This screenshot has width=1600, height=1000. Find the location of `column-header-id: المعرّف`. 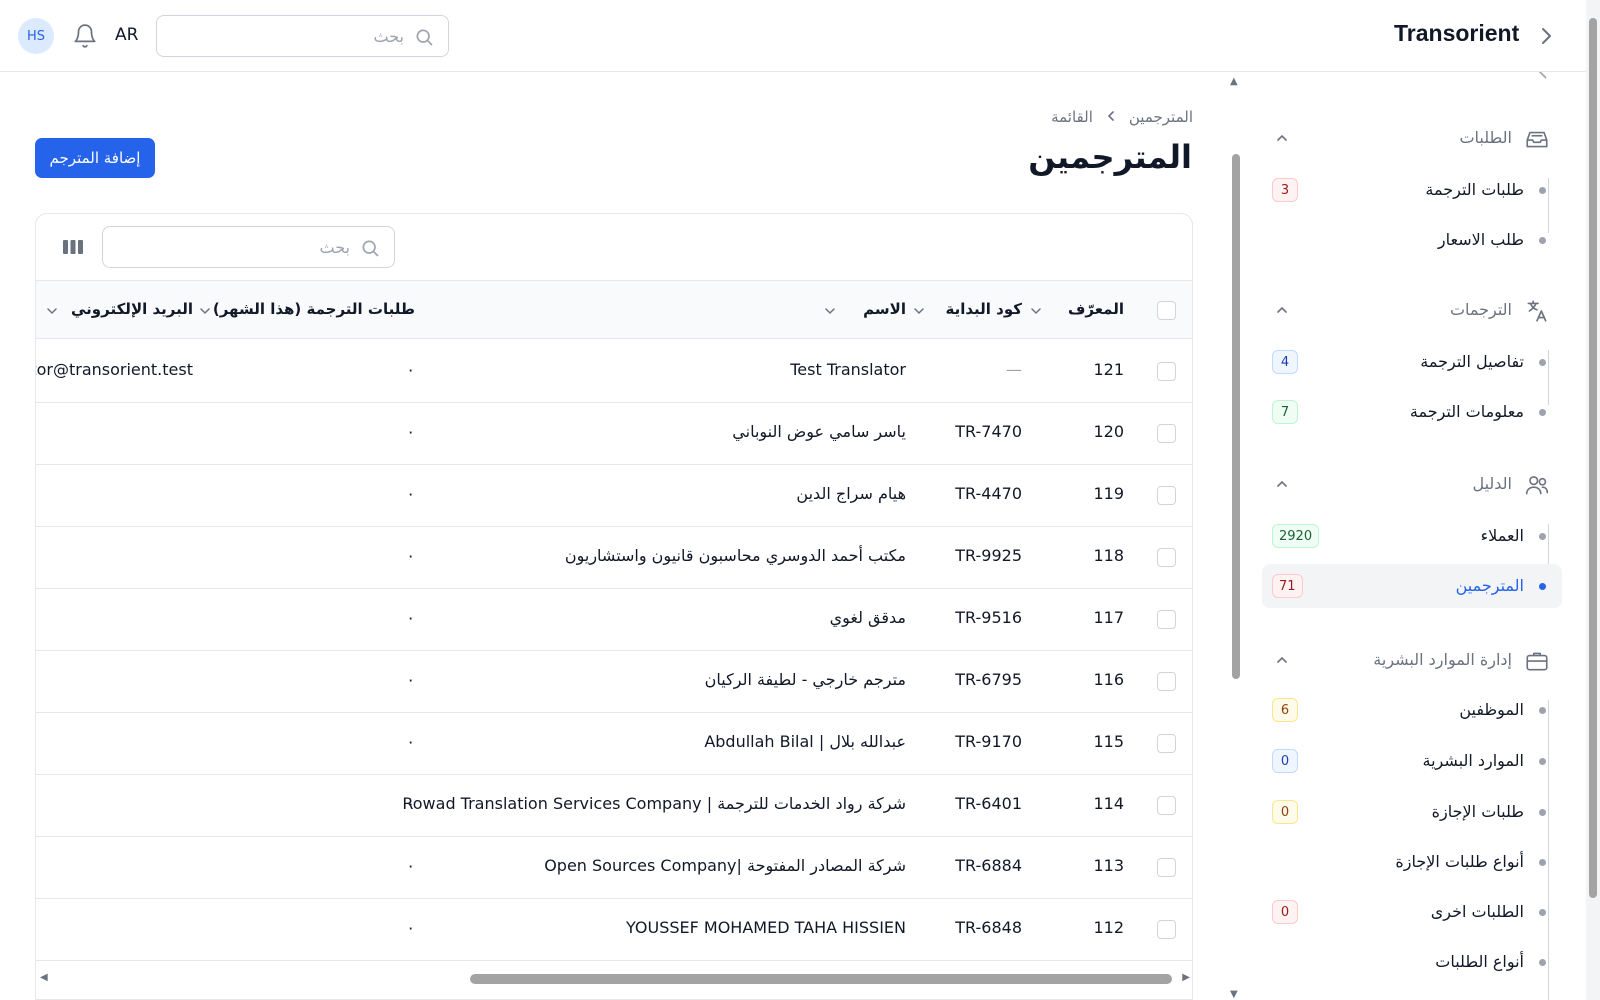

column-header-id: المعرّف is located at coordinates (1096, 309).